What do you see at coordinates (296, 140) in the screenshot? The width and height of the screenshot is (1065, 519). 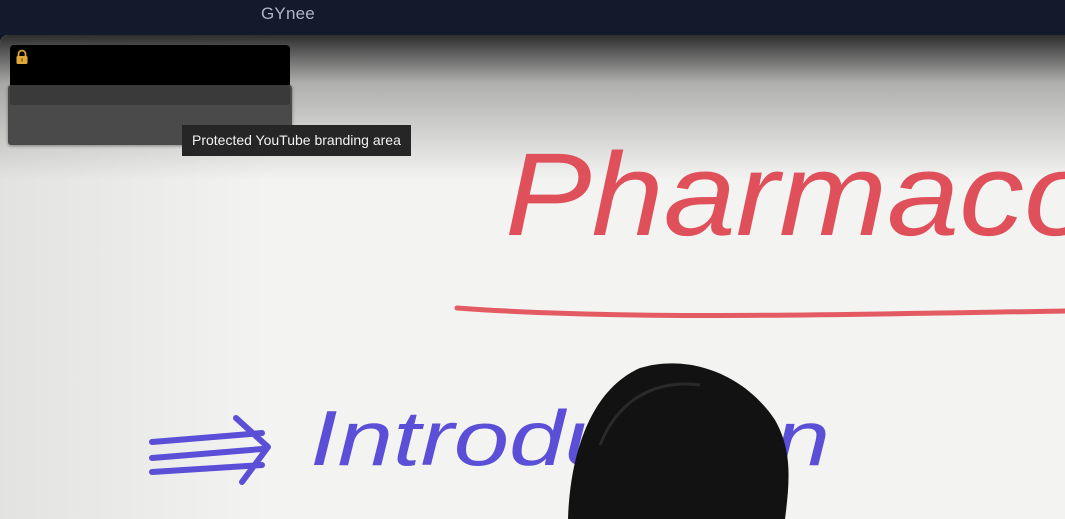 I see `branding-tooltip: Protected YouTube branding area` at bounding box center [296, 140].